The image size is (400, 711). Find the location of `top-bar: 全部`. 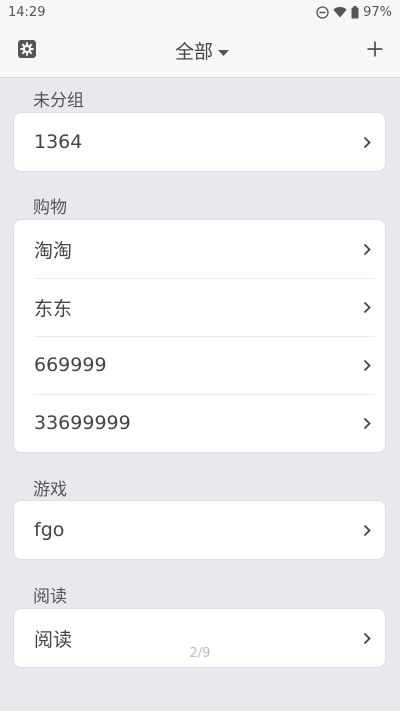

top-bar: 全部 is located at coordinates (200, 51).